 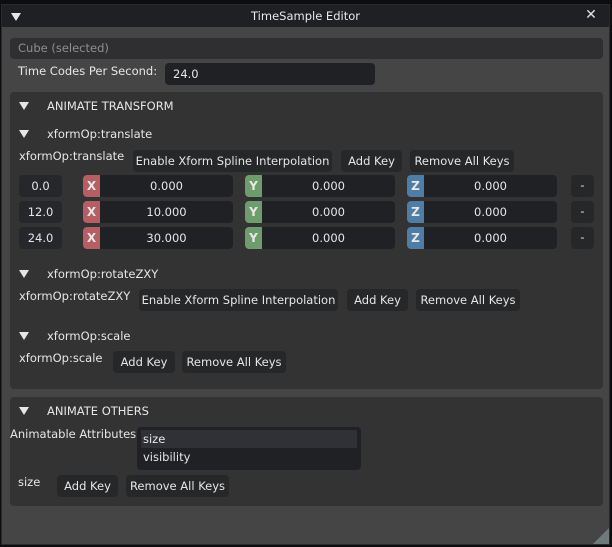 I want to click on time-codes-input, so click(x=270, y=74).